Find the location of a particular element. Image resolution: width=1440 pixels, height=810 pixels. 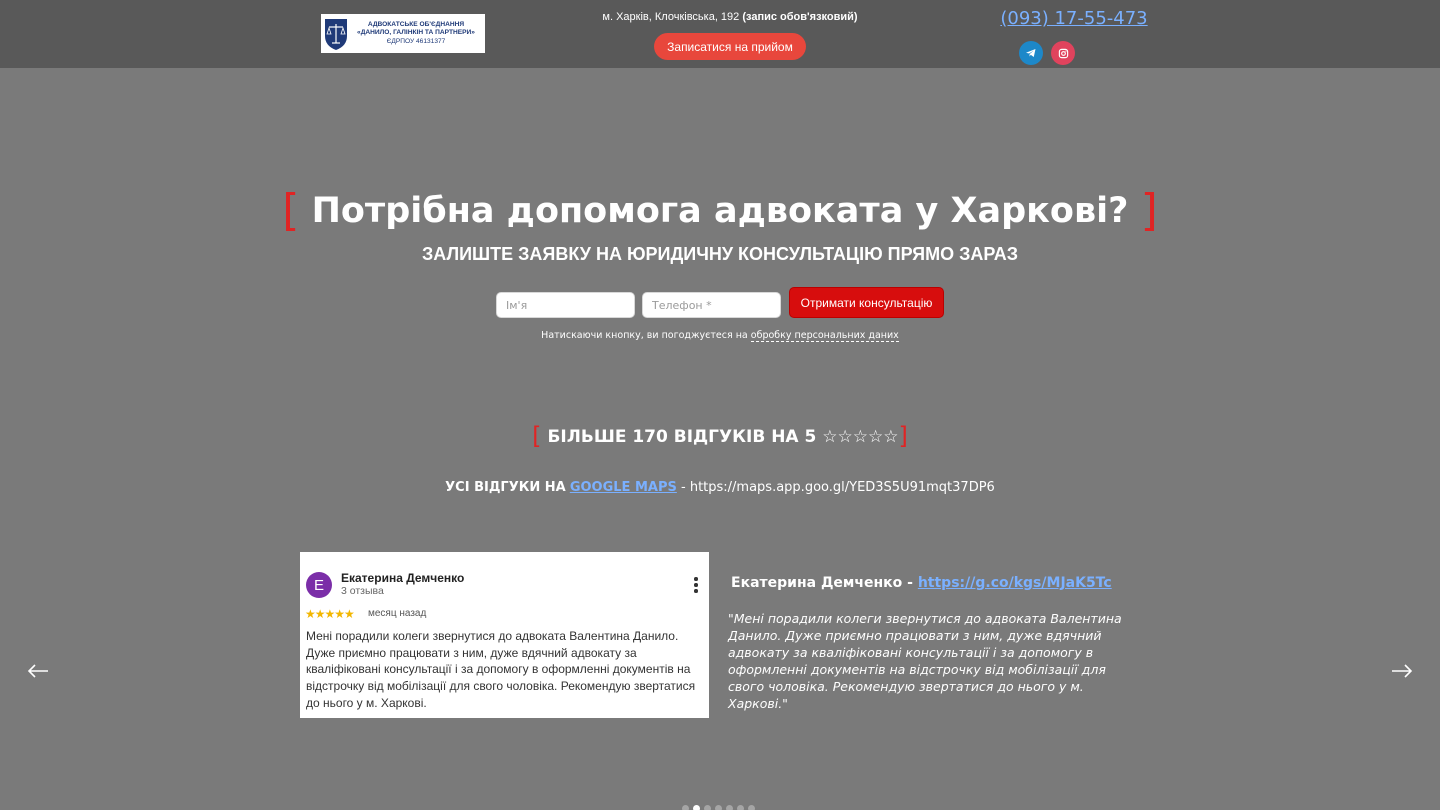

logo-line1: АДВОКАТСЬКЕ ОБ'ЄДНАННЯ is located at coordinates (416, 24).